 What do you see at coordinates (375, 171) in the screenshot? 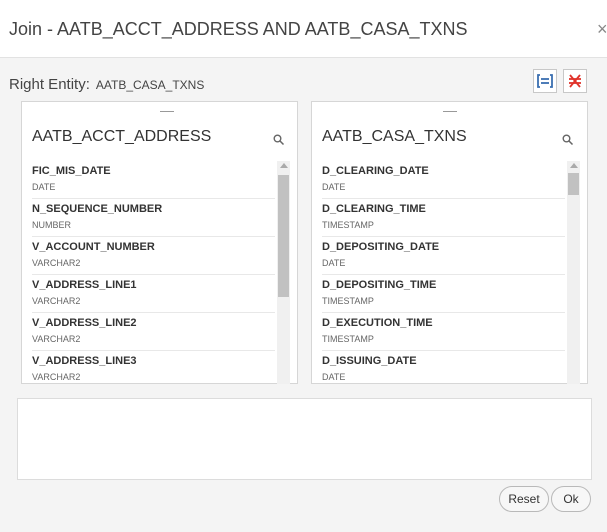
I see `column-name: D_CLEARING_DATE` at bounding box center [375, 171].